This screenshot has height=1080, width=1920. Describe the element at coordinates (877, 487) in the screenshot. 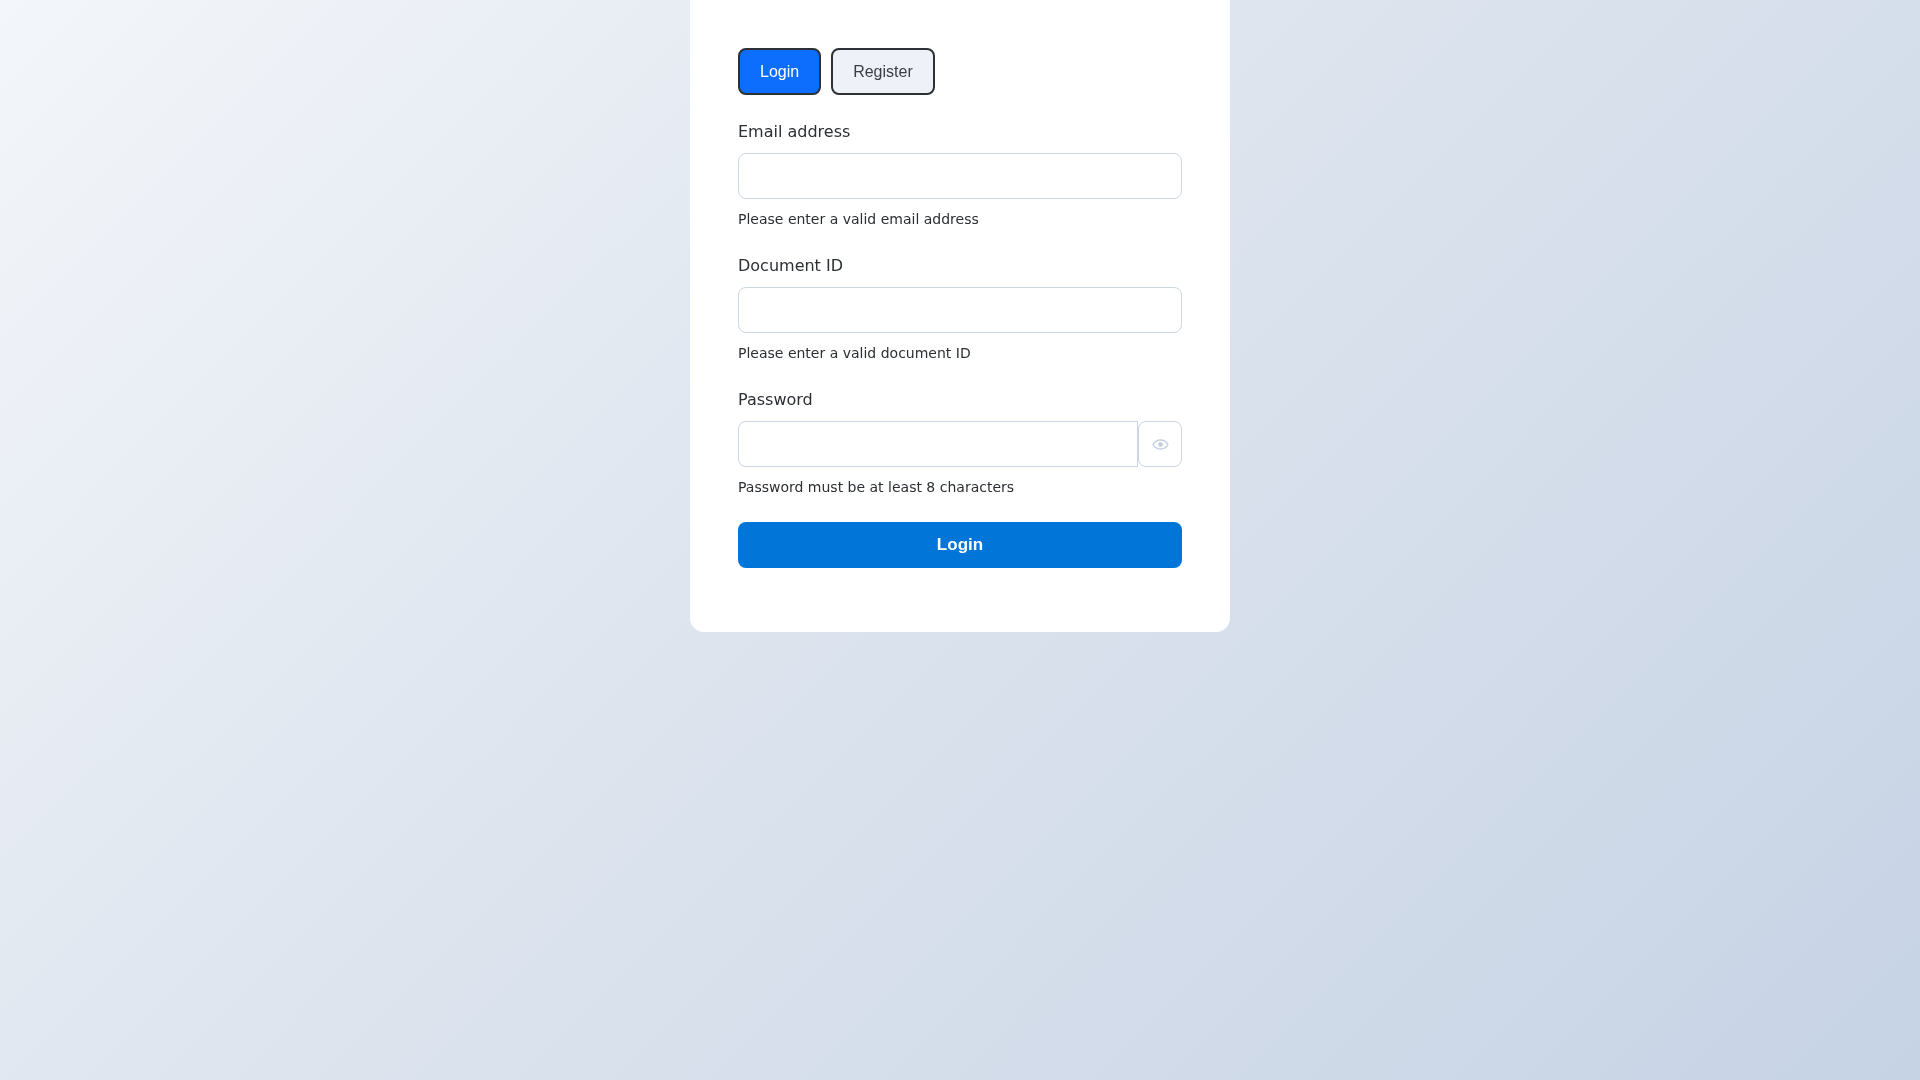

I see `field-hint: Password must be at least 8 characters` at that location.